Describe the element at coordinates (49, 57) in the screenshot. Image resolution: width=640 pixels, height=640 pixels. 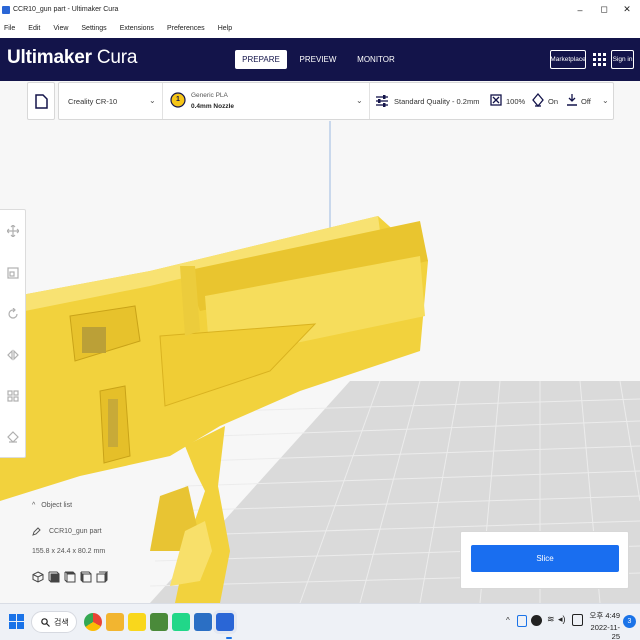
I see `brand-name-bold: Ultimaker` at that location.